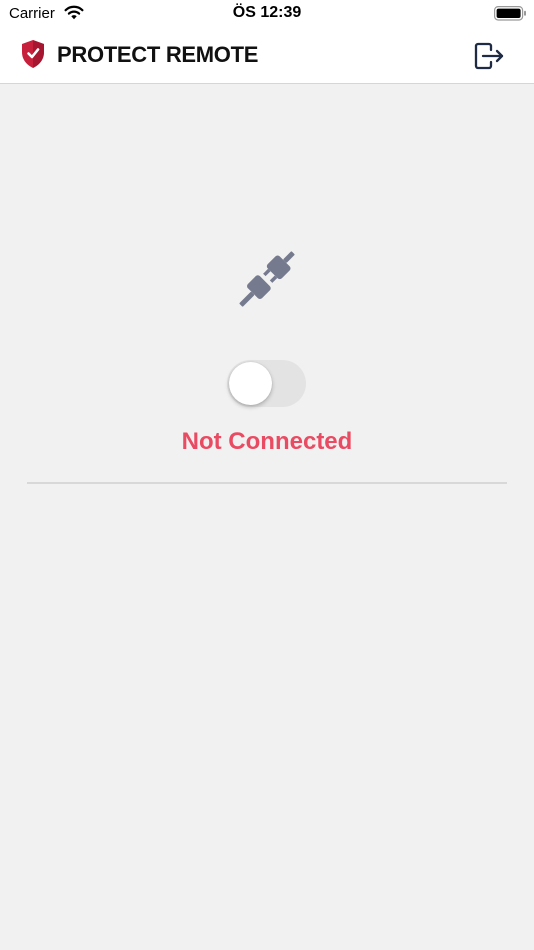 The height and width of the screenshot is (950, 534). Describe the element at coordinates (267, 12) in the screenshot. I see `status-time: ÖS 12:39` at that location.